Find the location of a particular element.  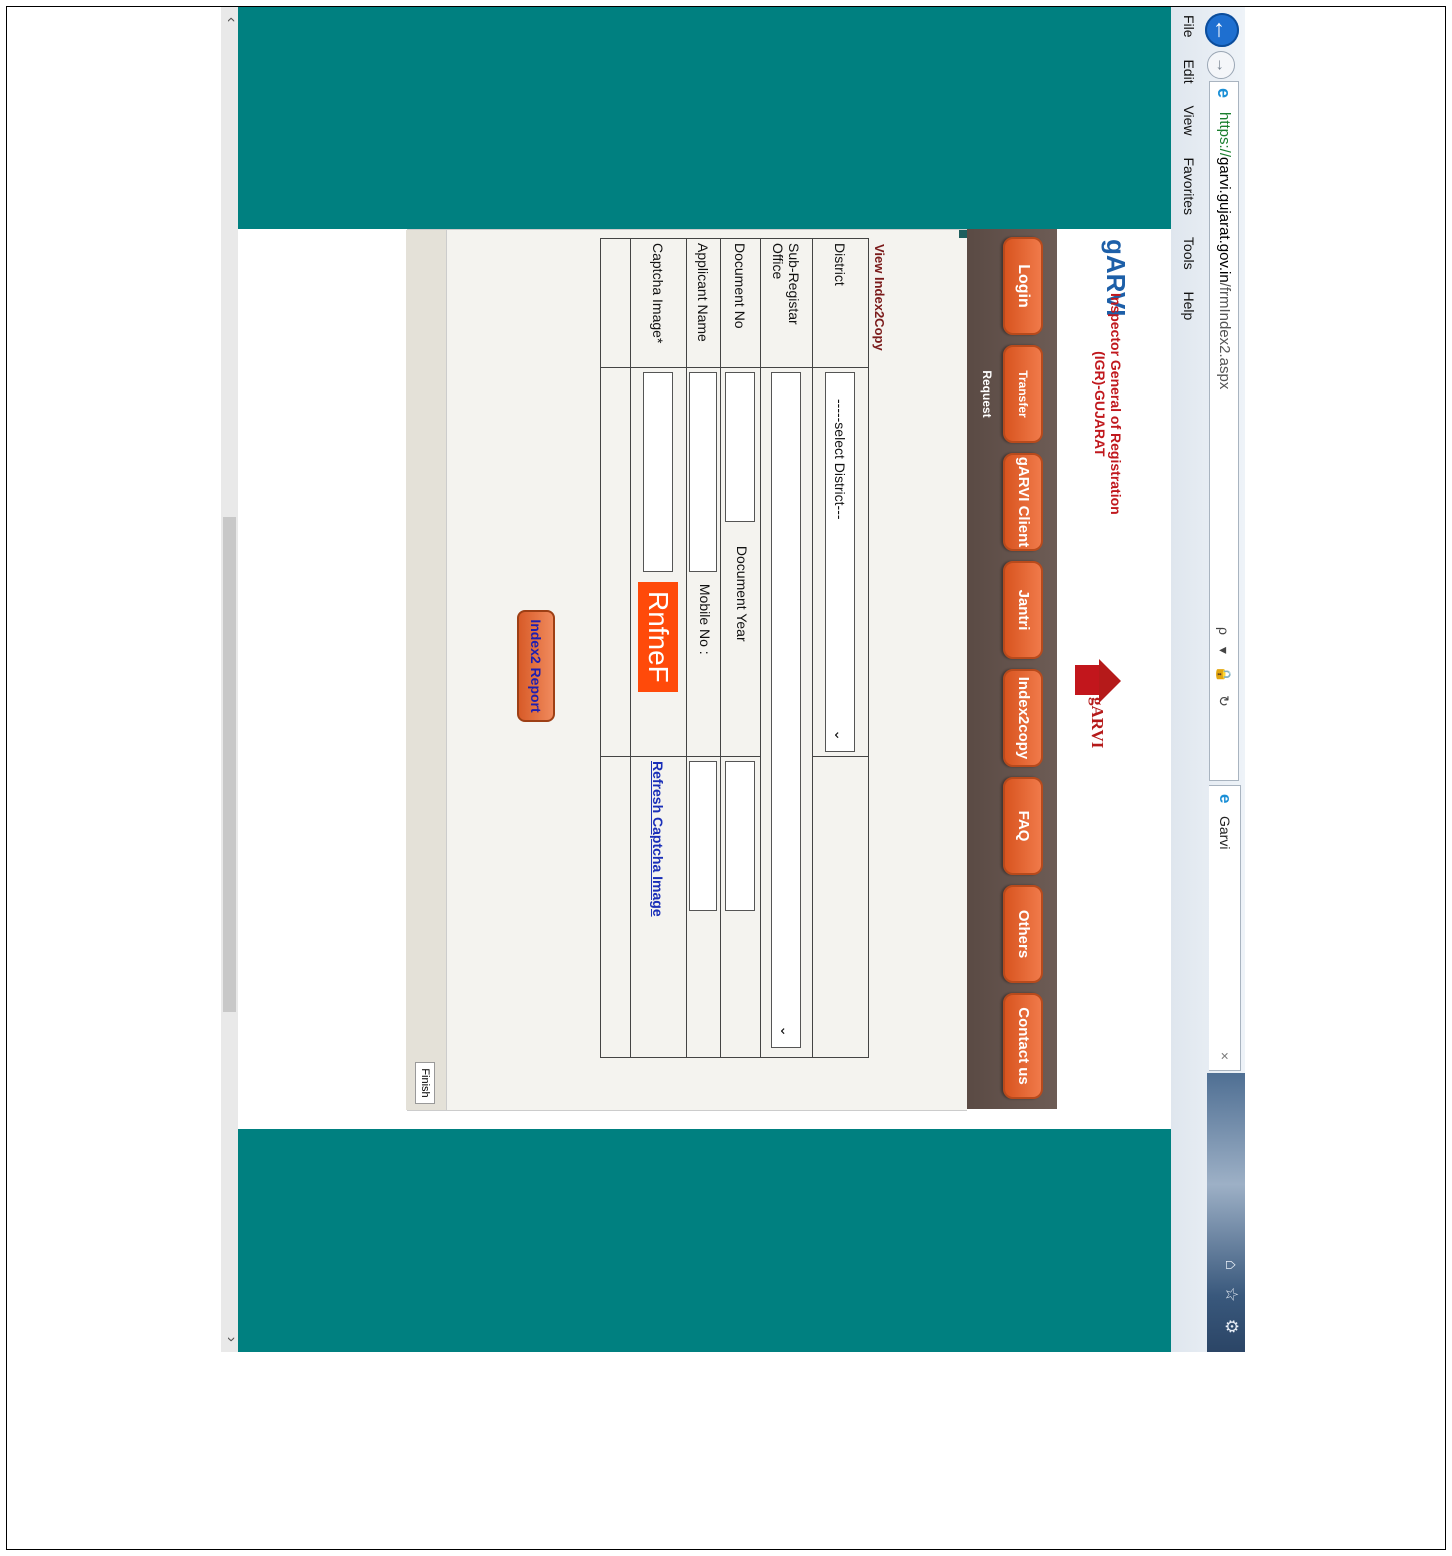

captcha-image: RnfneF is located at coordinates (658, 636).